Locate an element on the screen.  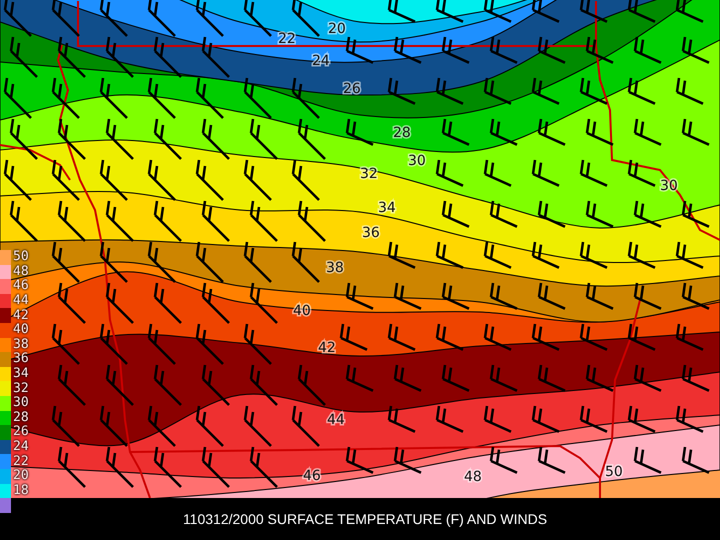
contour-label: 48 is located at coordinates (473, 477).